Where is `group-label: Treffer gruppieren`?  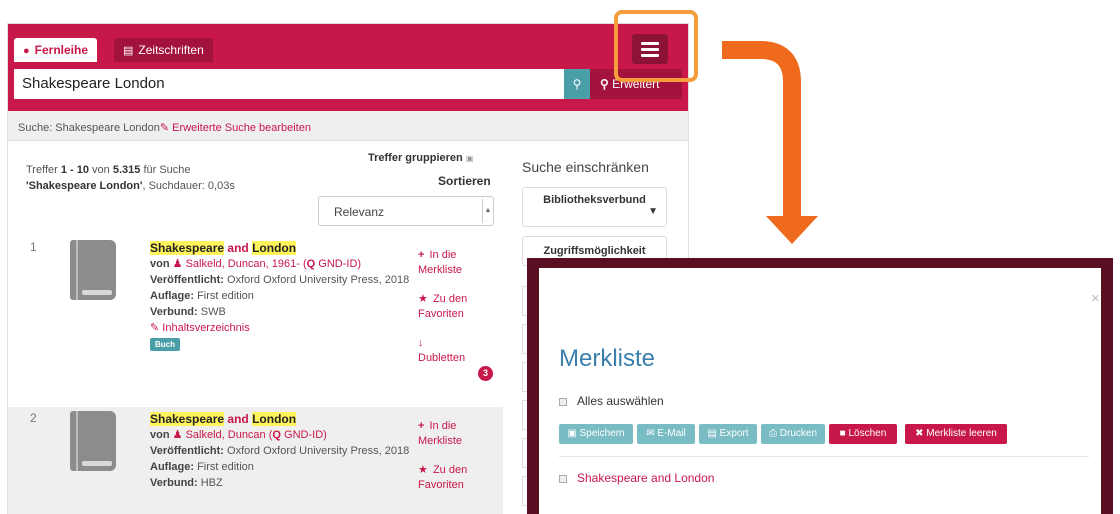 group-label: Treffer gruppieren is located at coordinates (415, 158).